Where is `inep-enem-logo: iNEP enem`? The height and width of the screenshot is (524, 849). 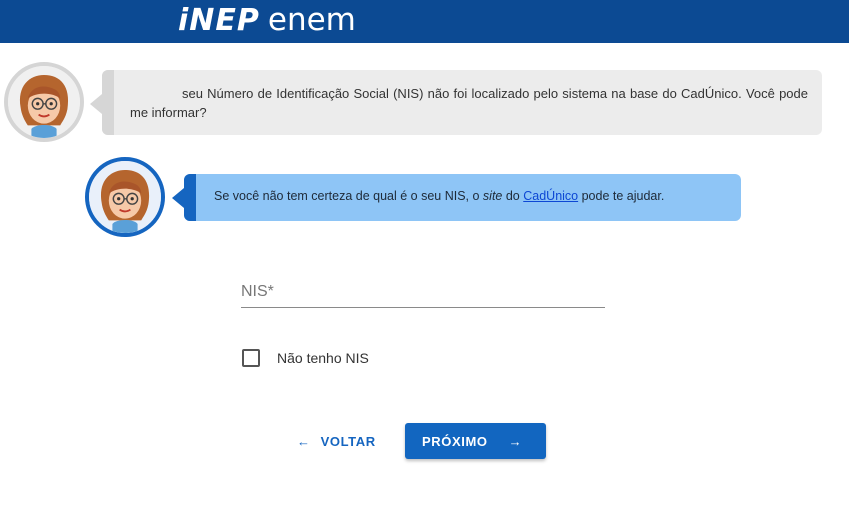 inep-enem-logo: iNEP enem is located at coordinates (267, 20).